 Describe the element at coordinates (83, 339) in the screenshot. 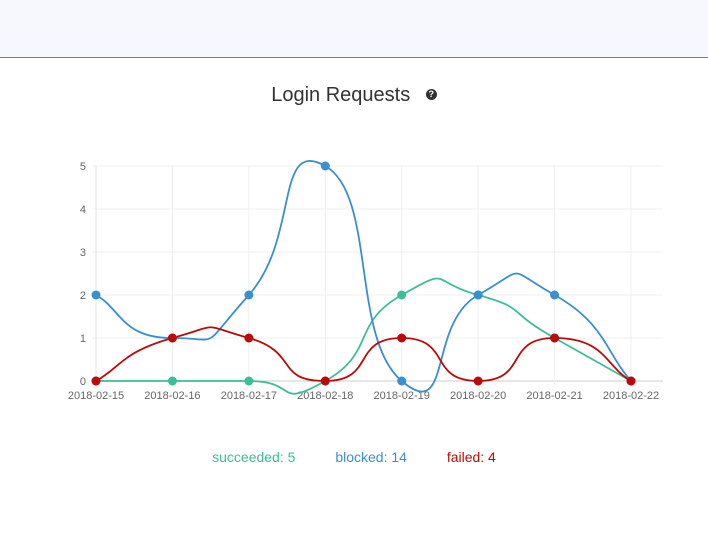

I see `y-tick-label: 1` at that location.